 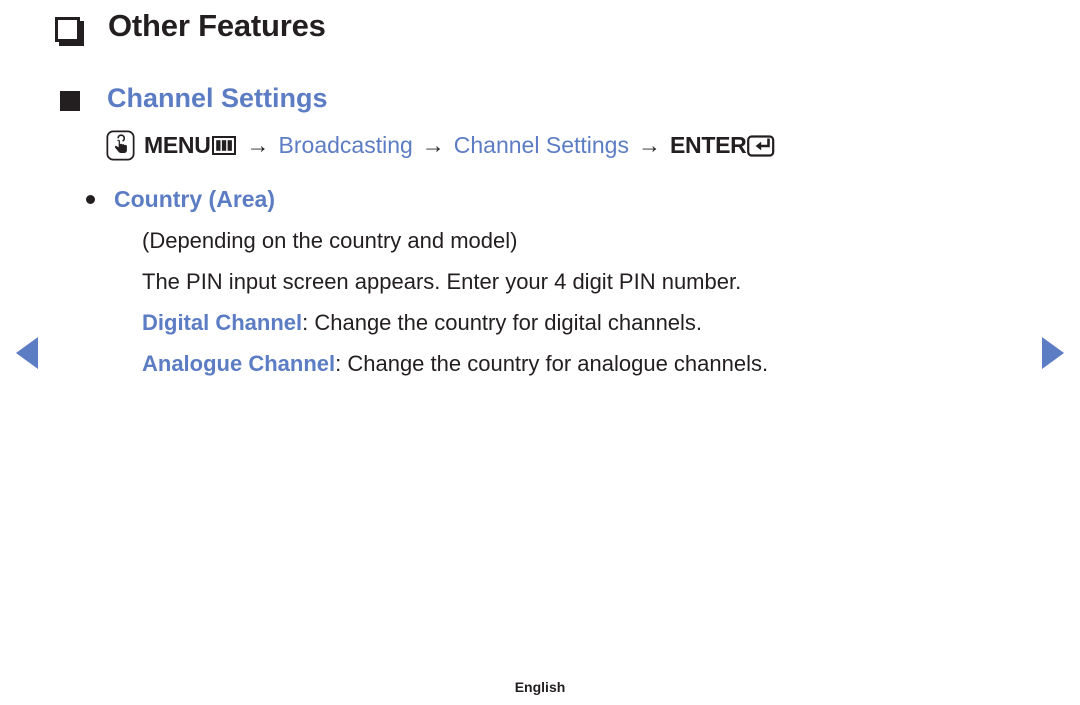 I want to click on section-heading-row: Channel Settings, so click(x=194, y=98).